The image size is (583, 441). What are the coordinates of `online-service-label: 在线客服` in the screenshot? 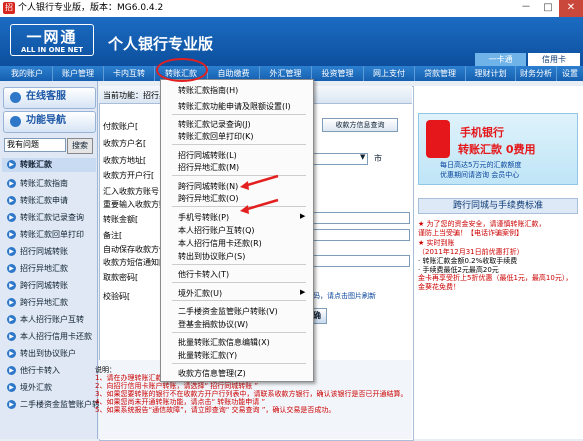 It's located at (46, 96).